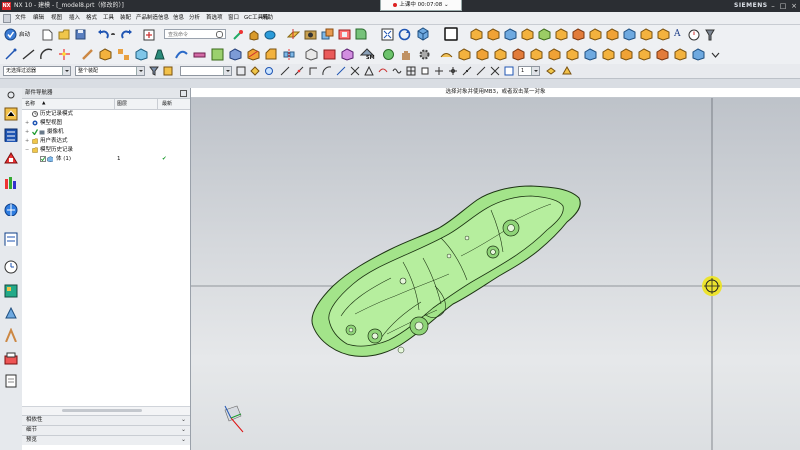 This screenshot has height=450, width=800. I want to click on gear-icon, so click(424, 54).